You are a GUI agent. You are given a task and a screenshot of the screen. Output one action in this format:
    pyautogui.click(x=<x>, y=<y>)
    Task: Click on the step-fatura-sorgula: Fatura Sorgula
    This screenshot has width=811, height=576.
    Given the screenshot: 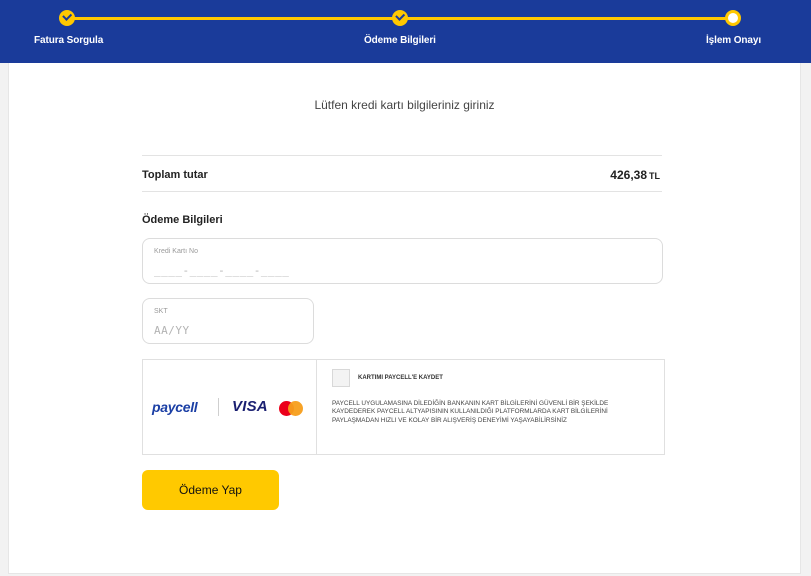 What is the action you would take?
    pyautogui.click(x=70, y=31)
    